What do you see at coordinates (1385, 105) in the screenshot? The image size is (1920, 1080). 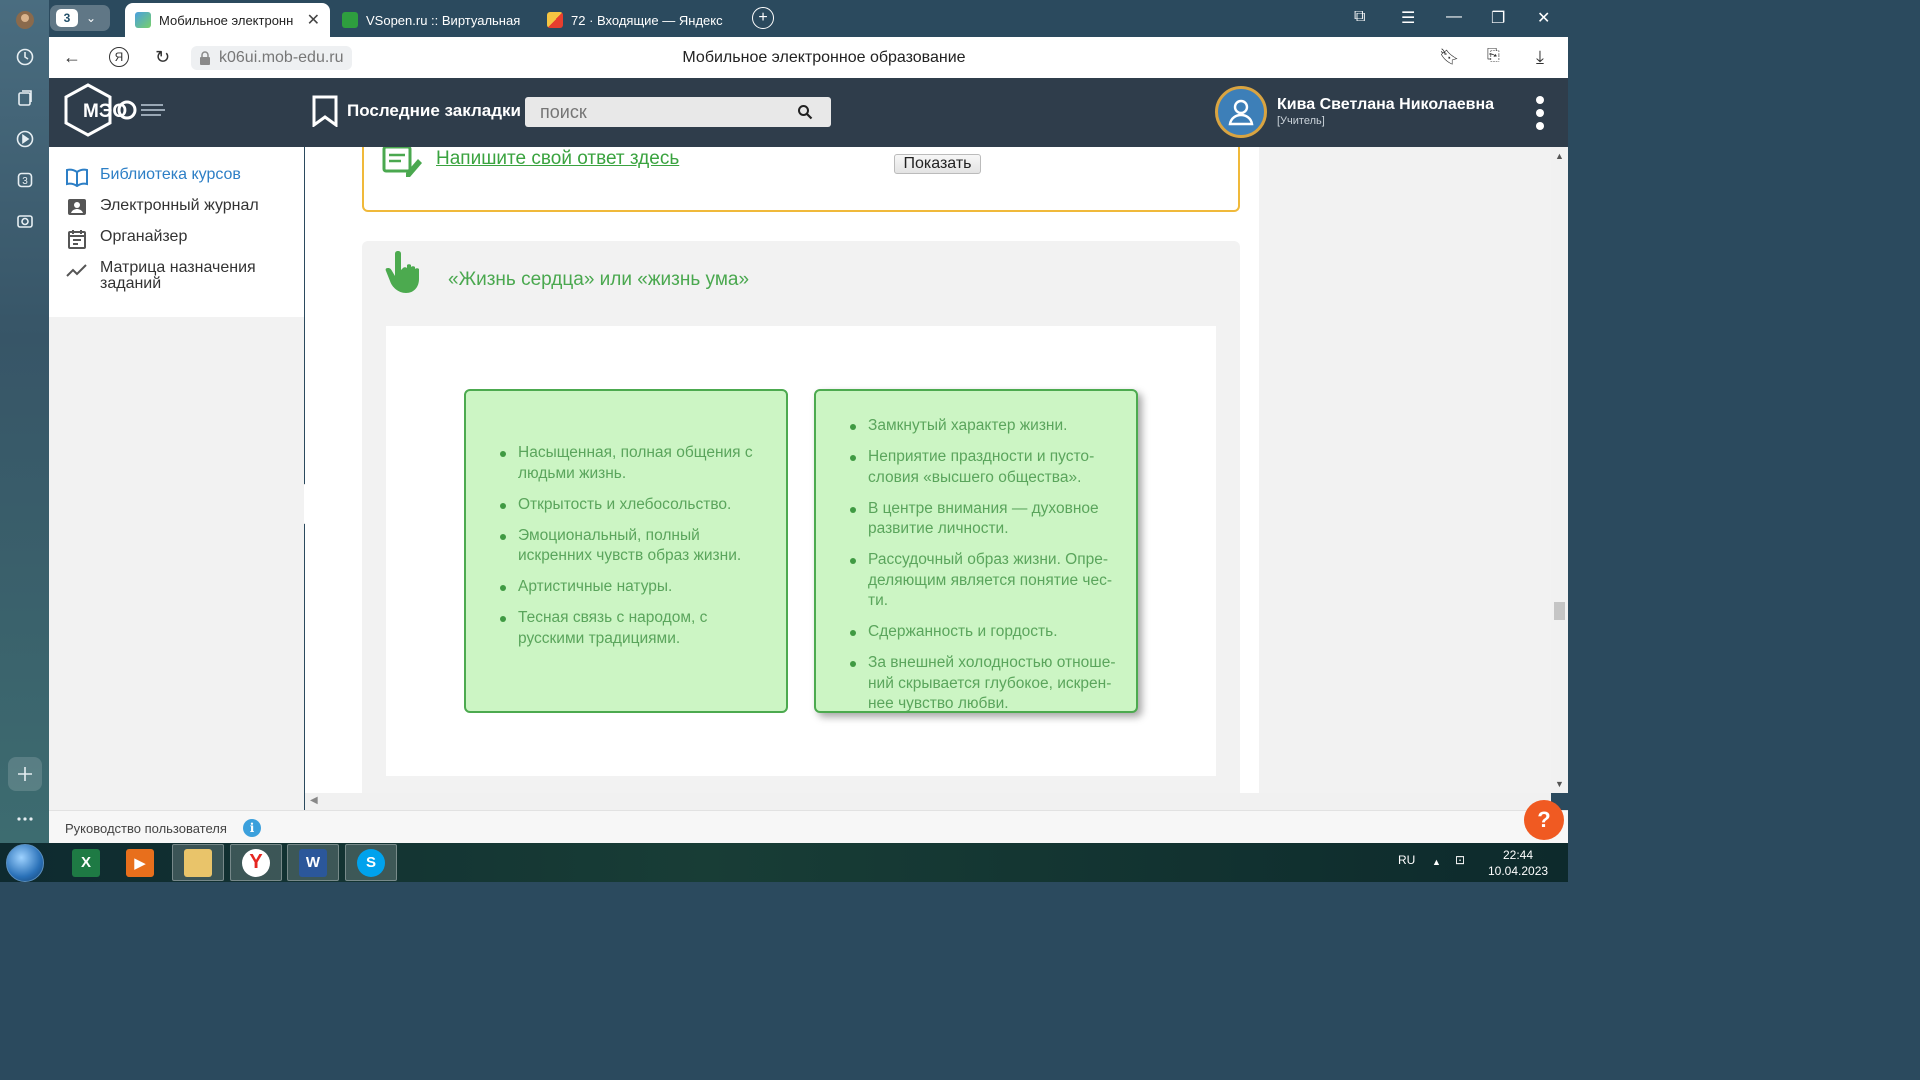 I see `user-name: Кива Светлана Николаевна` at bounding box center [1385, 105].